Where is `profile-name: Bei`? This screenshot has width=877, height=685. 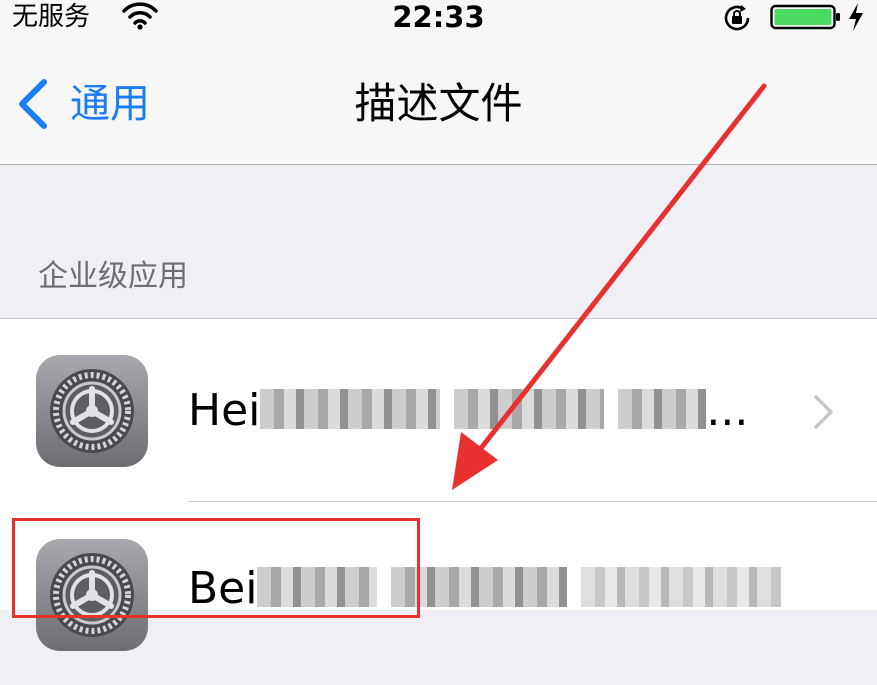
profile-name: Bei is located at coordinates (485, 589).